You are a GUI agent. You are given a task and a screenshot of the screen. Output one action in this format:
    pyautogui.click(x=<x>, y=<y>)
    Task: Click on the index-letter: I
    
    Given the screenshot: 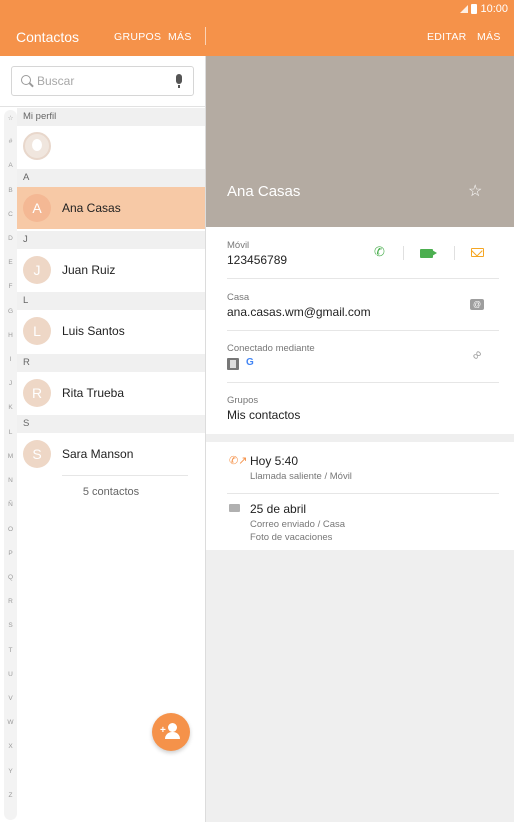 What is the action you would take?
    pyautogui.click(x=10, y=359)
    